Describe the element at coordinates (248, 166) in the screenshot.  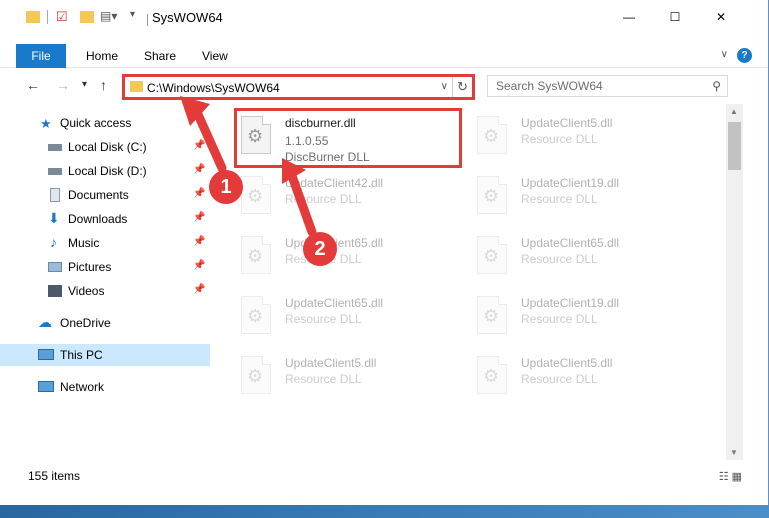
I see `annotation-arrows` at that location.